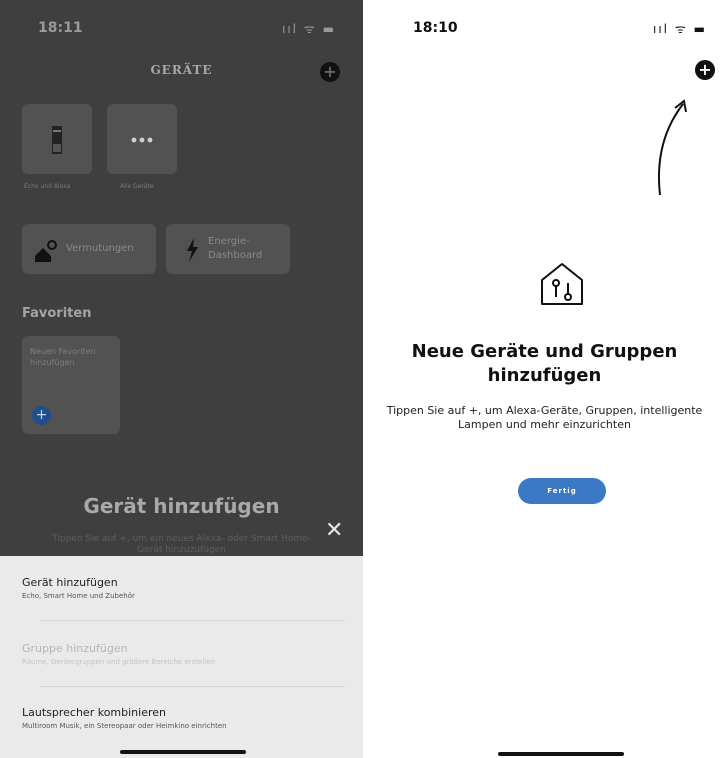  I want to click on status-time: 18:11, so click(60, 28).